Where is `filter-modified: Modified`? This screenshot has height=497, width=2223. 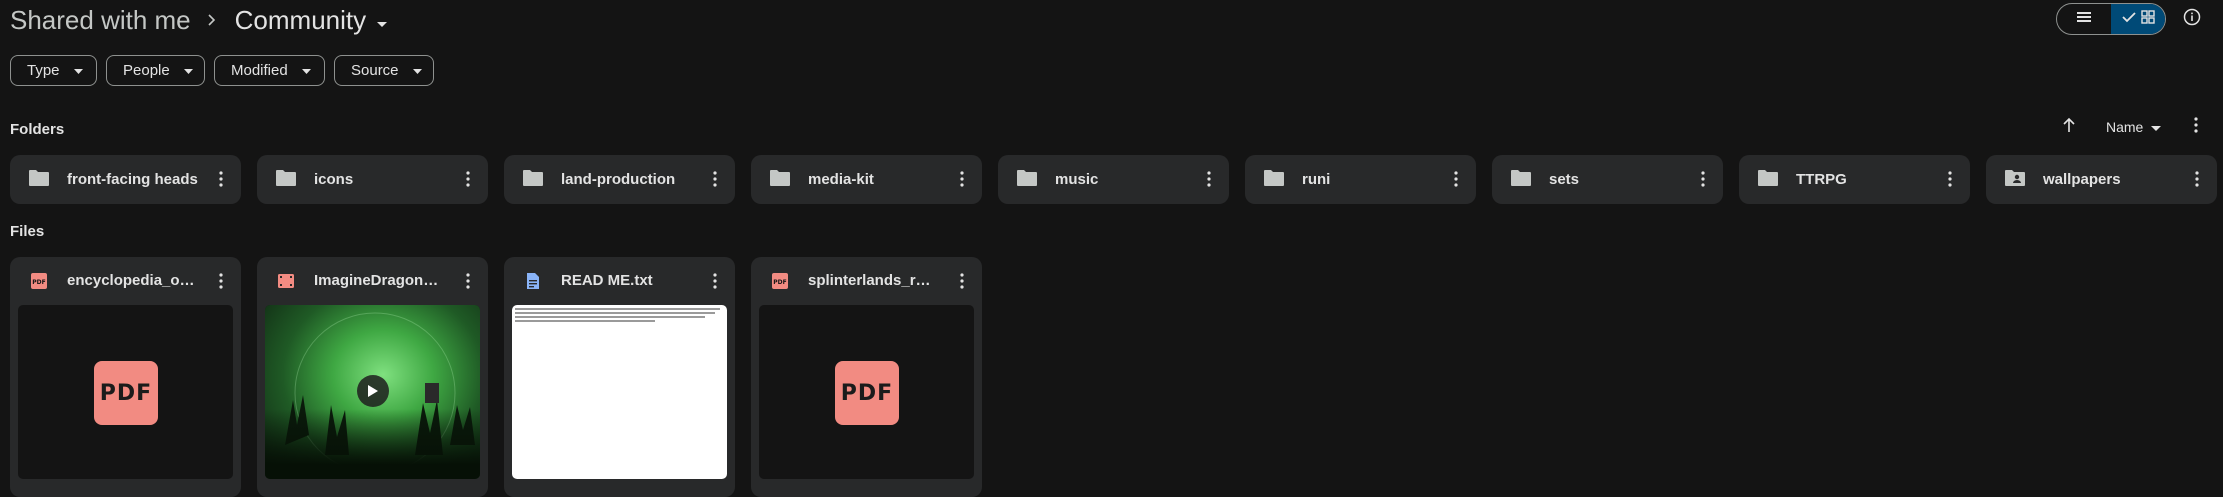 filter-modified: Modified is located at coordinates (269, 70).